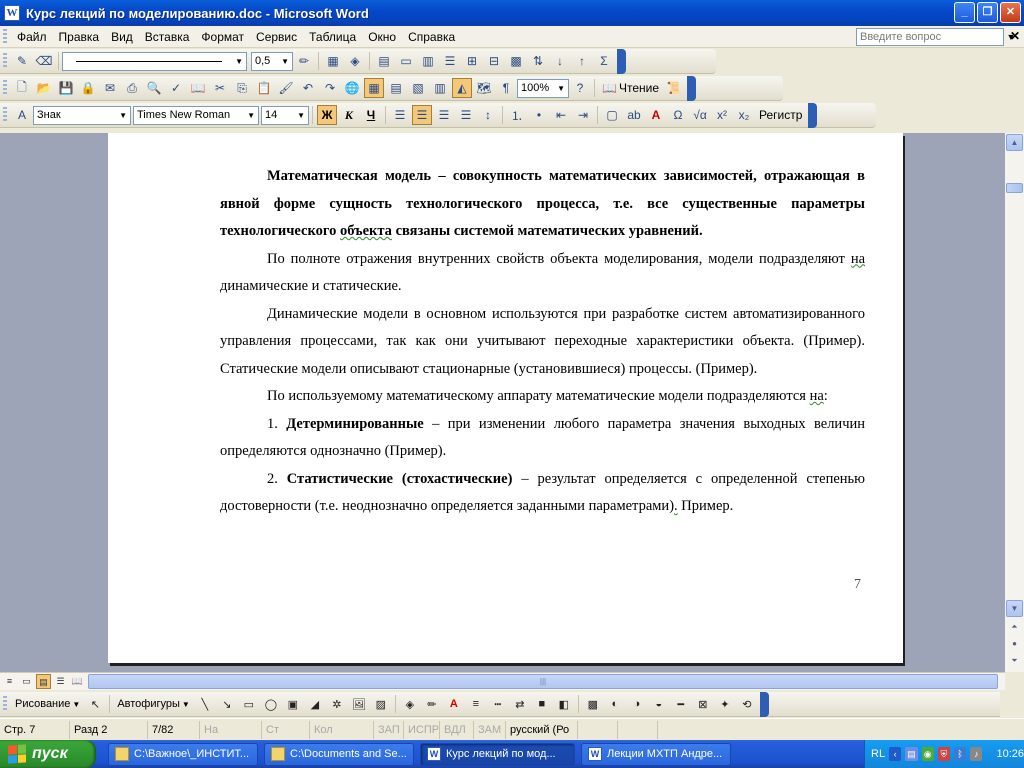  I want to click on dash-style-icon: ┅, so click(498, 704).